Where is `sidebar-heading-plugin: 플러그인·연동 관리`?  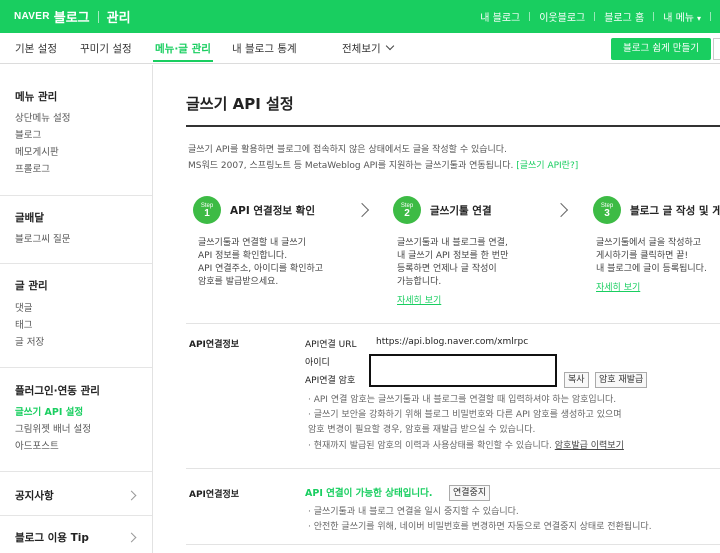
sidebar-heading-plugin: 플러그인·연동 관리 is located at coordinates (57, 391).